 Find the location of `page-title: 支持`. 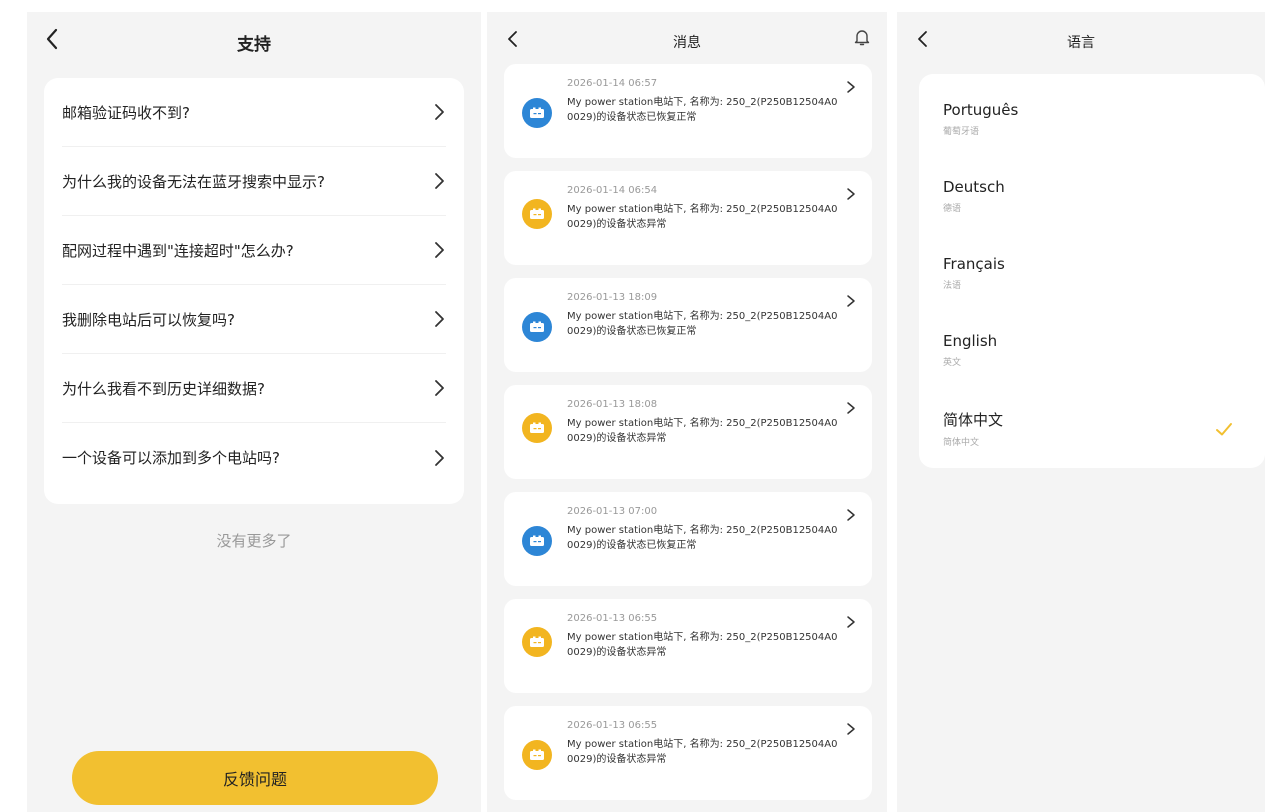

page-title: 支持 is located at coordinates (254, 44).